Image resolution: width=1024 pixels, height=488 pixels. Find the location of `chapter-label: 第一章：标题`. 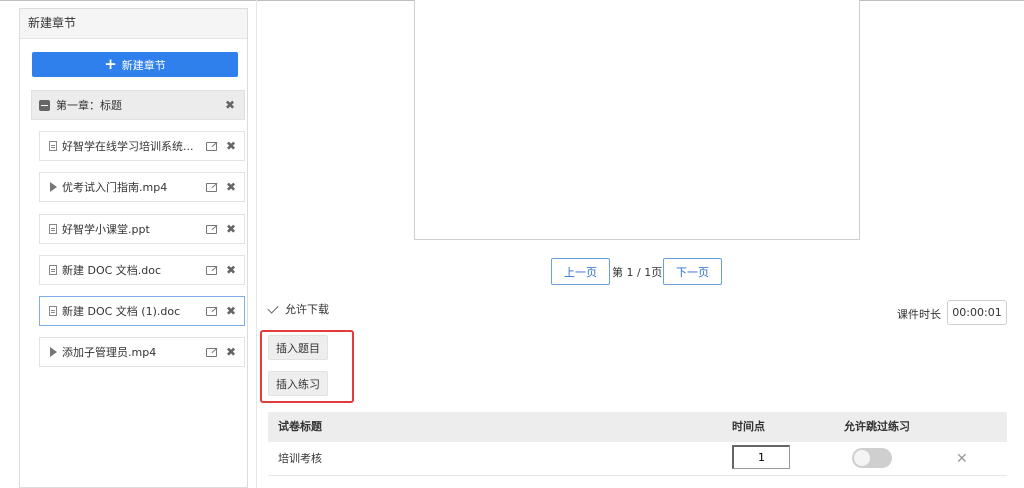

chapter-label: 第一章：标题 is located at coordinates (89, 105).